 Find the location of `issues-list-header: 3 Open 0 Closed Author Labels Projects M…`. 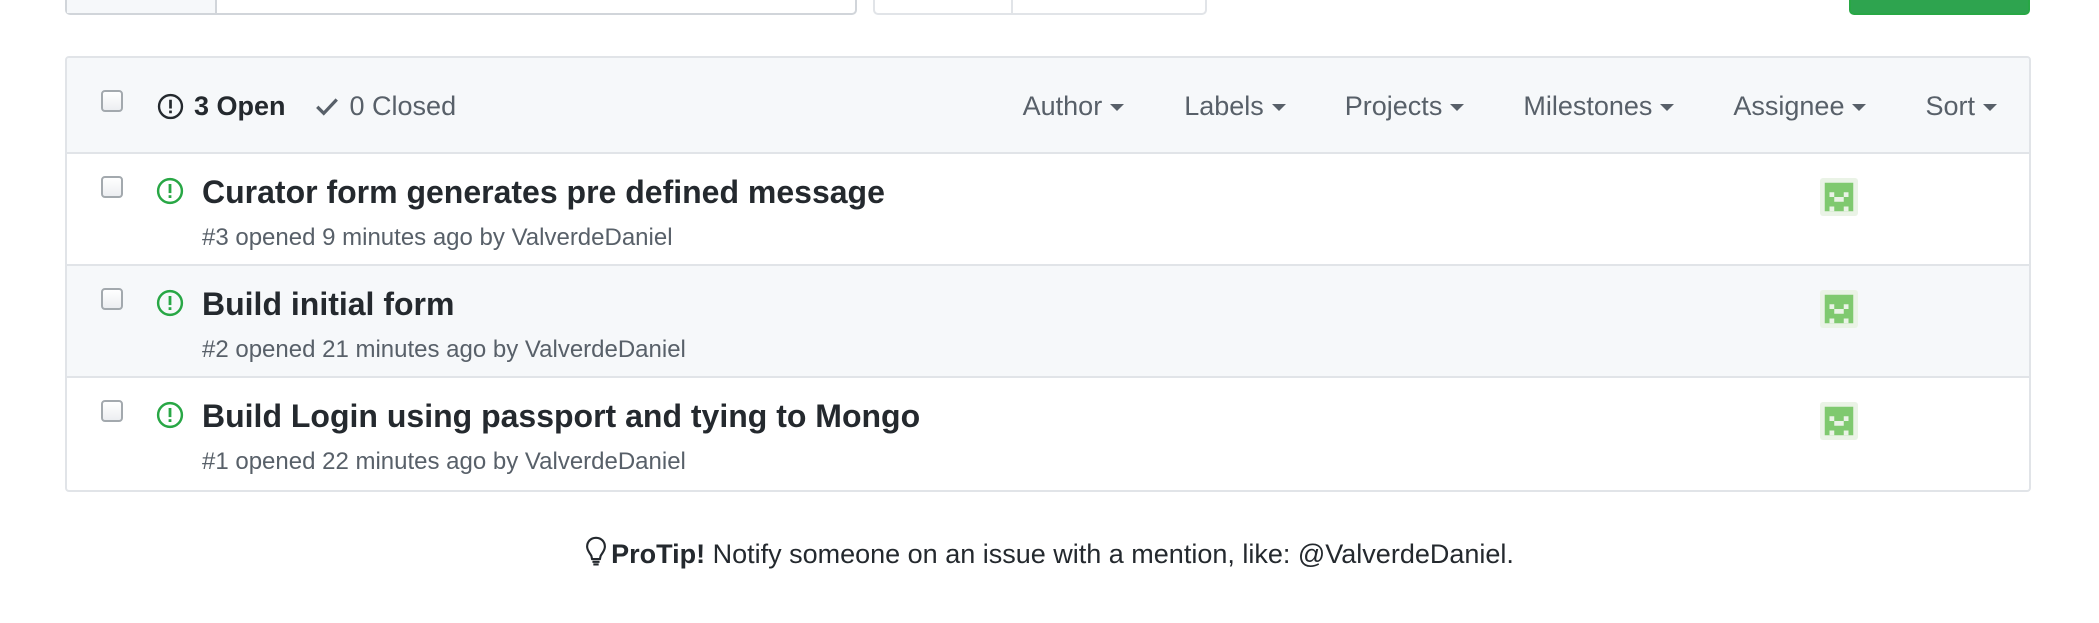

issues-list-header: 3 Open 0 Closed Author Labels Projects M… is located at coordinates (1048, 106).